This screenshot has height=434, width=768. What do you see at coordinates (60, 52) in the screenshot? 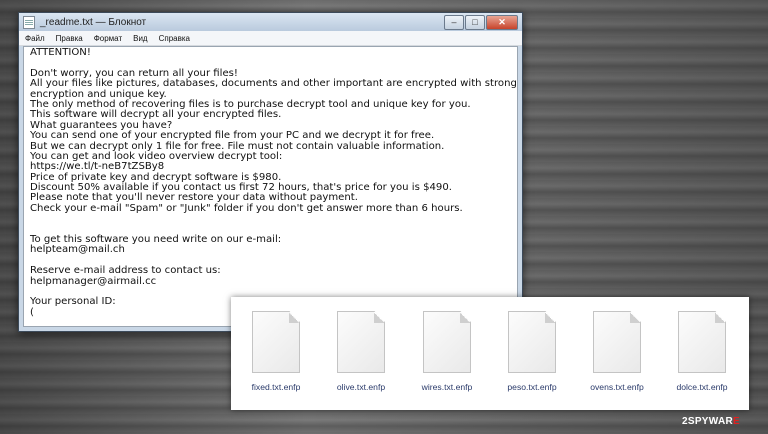
I see `note-line: ATTENTION!` at bounding box center [60, 52].